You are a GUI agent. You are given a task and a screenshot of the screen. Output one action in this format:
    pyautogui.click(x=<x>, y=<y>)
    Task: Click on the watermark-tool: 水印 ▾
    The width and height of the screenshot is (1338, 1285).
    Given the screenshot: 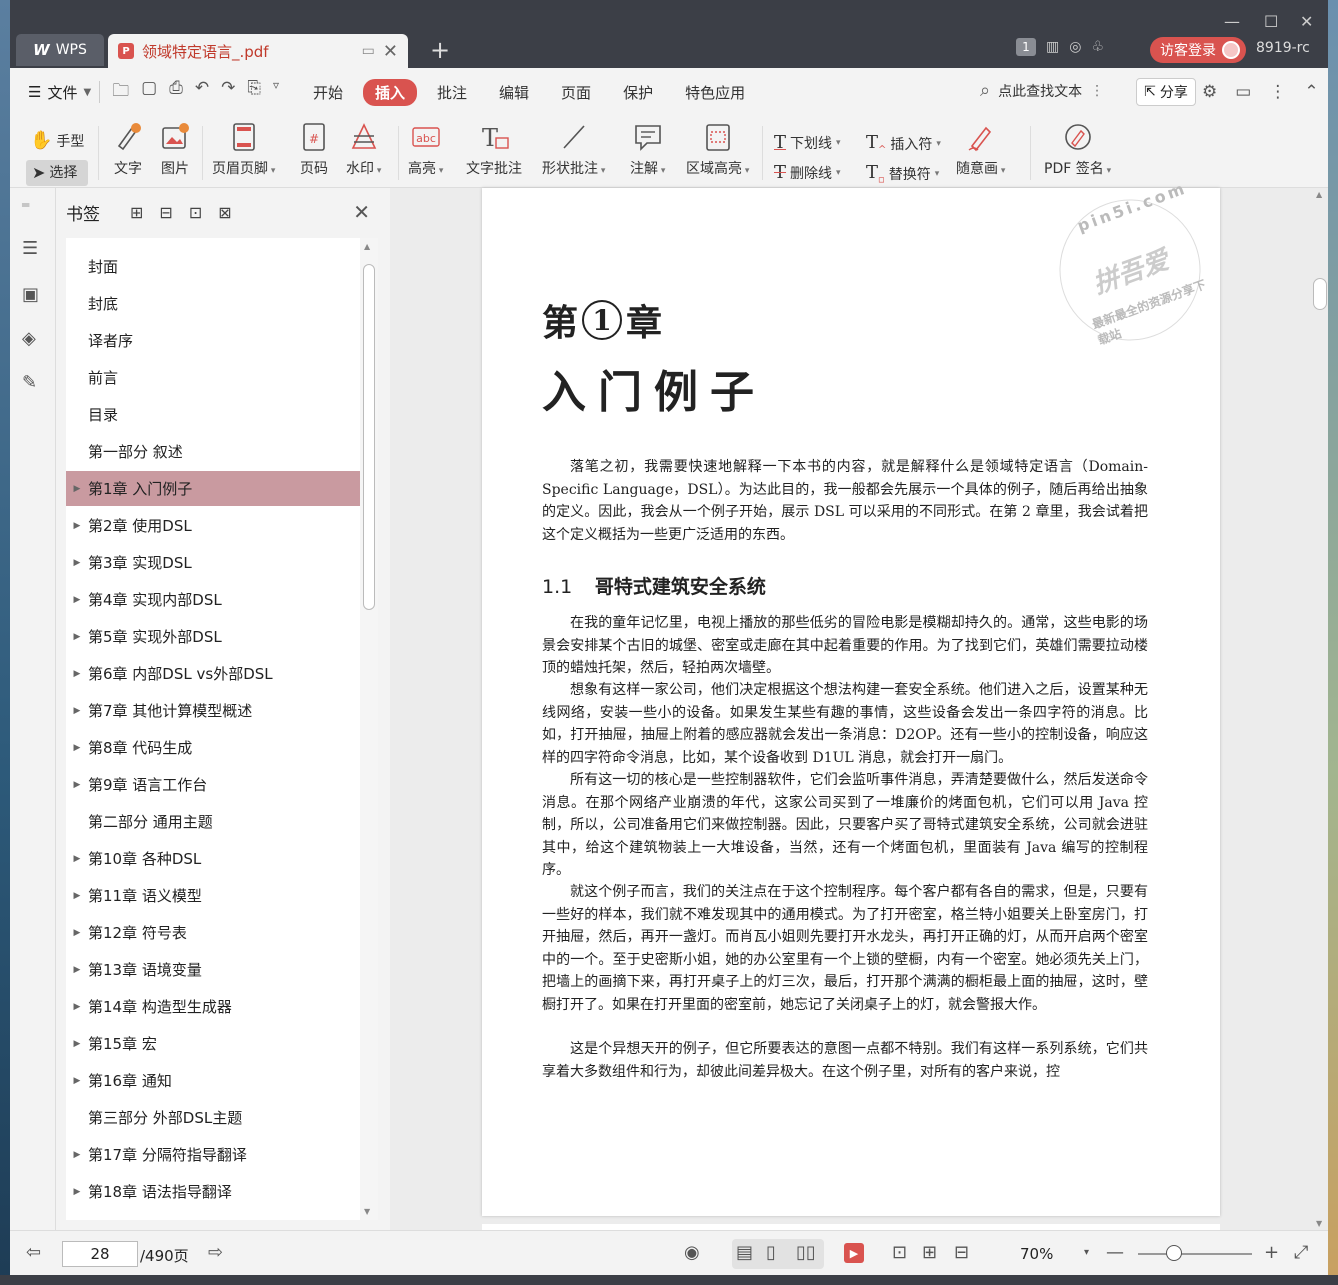 What is the action you would take?
    pyautogui.click(x=363, y=149)
    